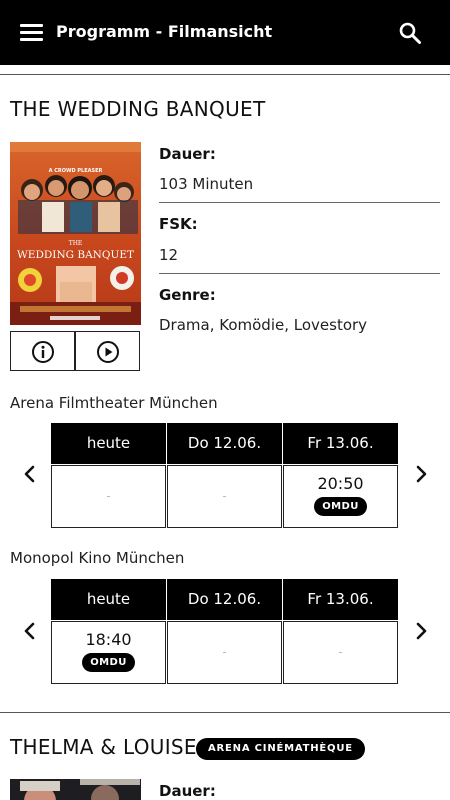 The height and width of the screenshot is (800, 450). Describe the element at coordinates (114, 403) in the screenshot. I see `cinema-name: Arena Filmtheater München` at that location.